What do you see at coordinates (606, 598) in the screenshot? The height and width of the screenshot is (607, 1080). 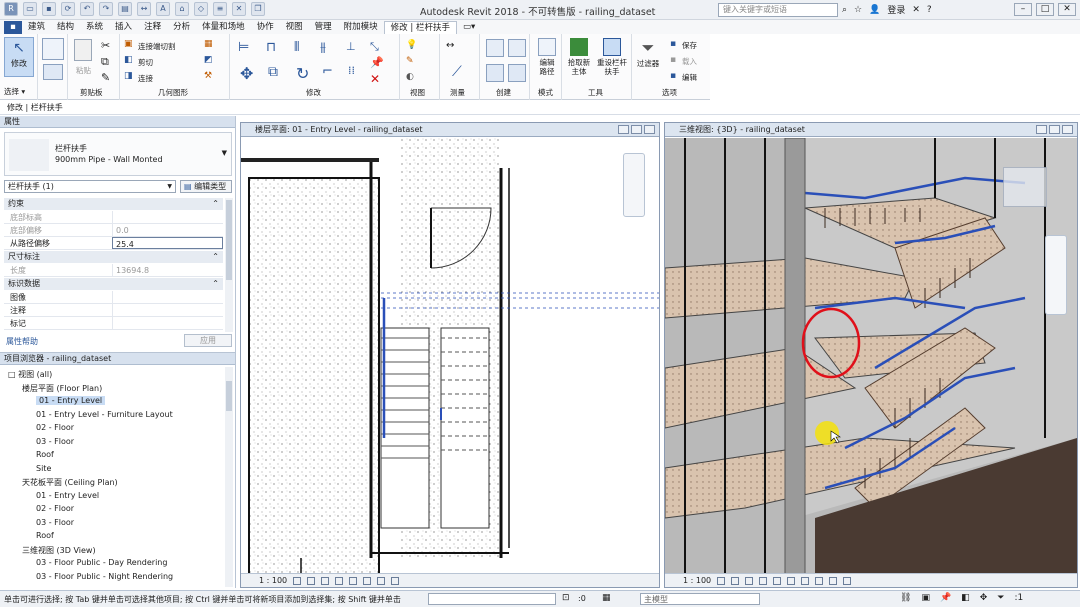 I see `design-options-icon: ▦` at bounding box center [606, 598].